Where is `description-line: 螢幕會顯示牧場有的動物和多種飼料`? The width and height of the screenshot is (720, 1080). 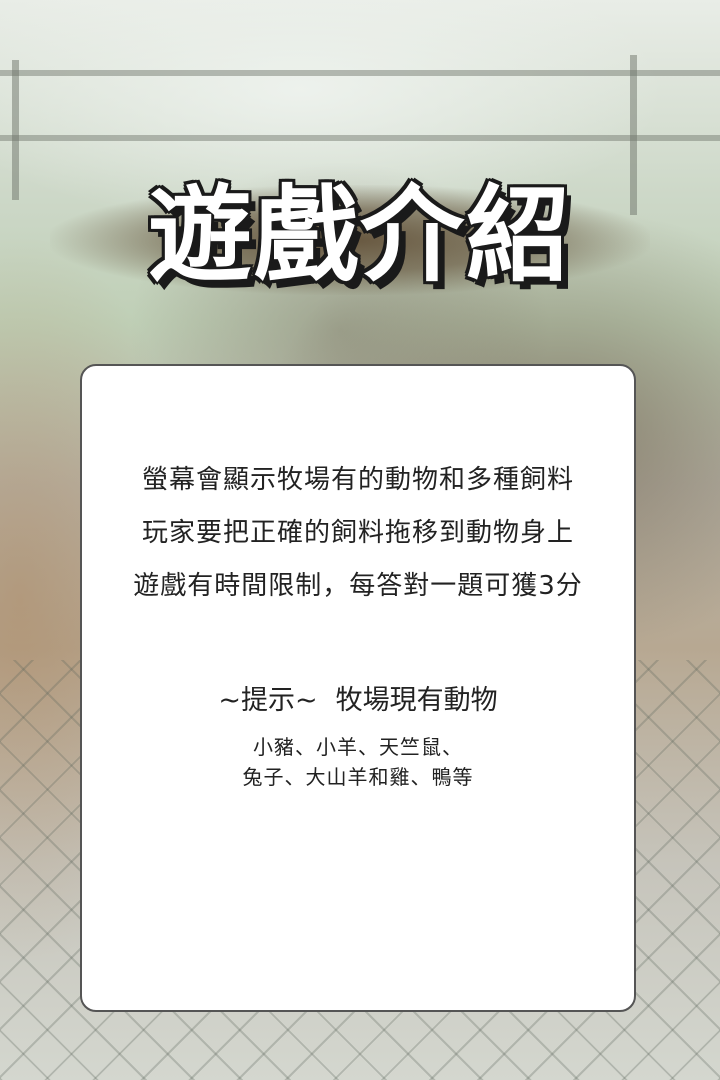
description-line: 螢幕會顯示牧場有的動物和多種飼料 is located at coordinates (357, 480).